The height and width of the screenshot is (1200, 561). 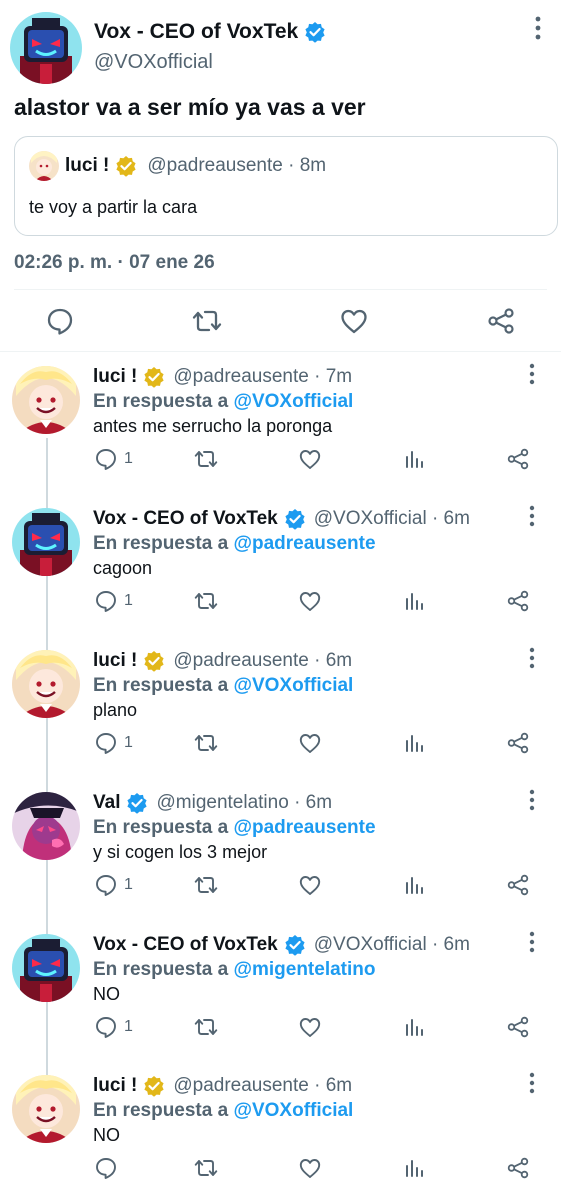 What do you see at coordinates (114, 263) in the screenshot?
I see `tweet-timestamp: 02:26 p. m. · 07 ene 26` at bounding box center [114, 263].